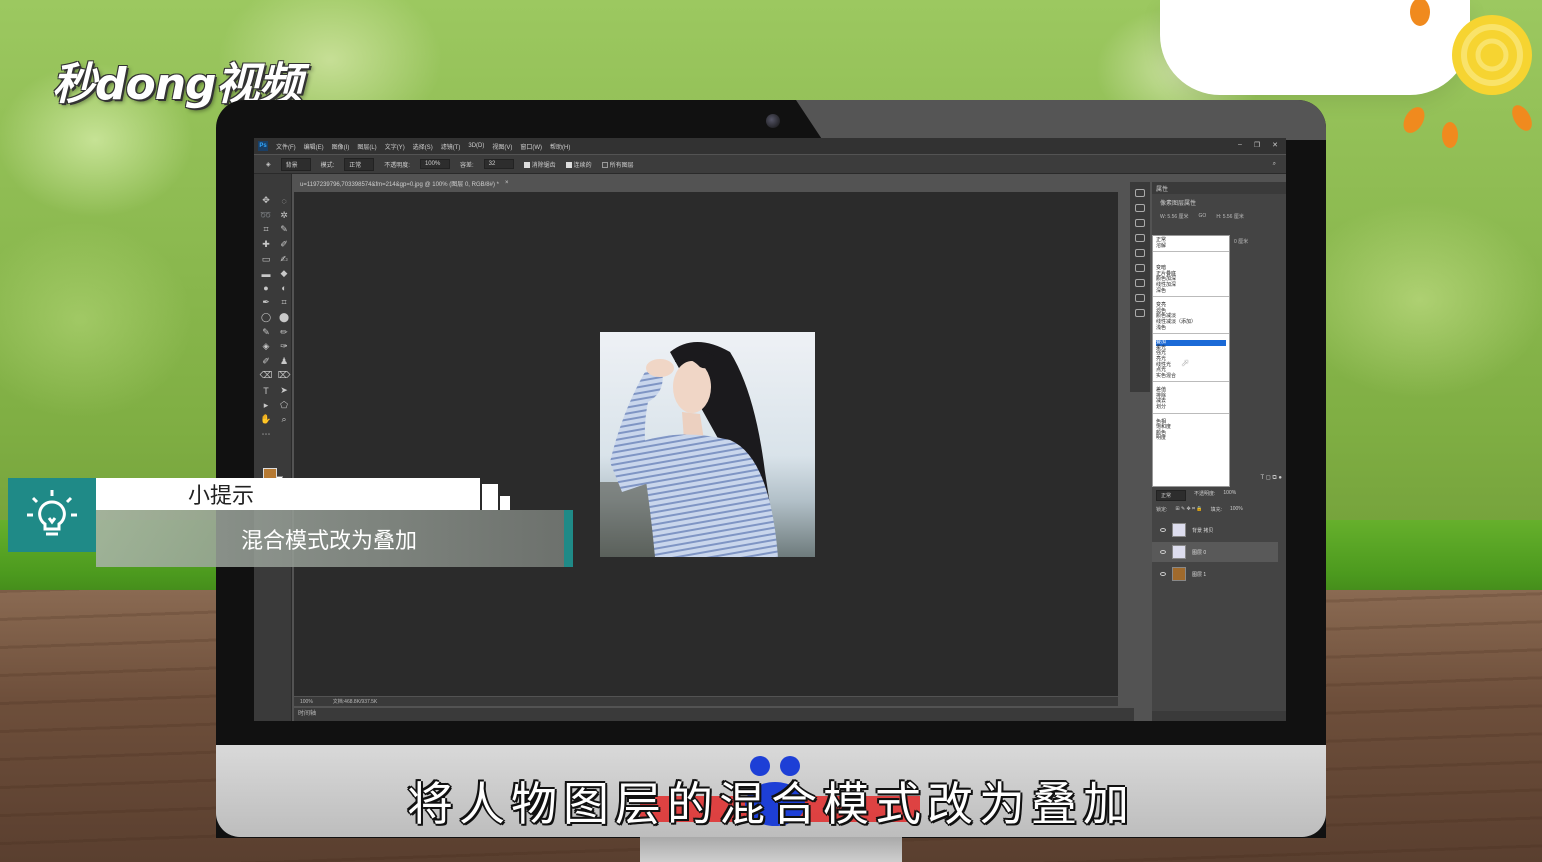 This screenshot has height=862, width=1542. Describe the element at coordinates (366, 146) in the screenshot. I see `menu-layer: 图层(L)` at that location.